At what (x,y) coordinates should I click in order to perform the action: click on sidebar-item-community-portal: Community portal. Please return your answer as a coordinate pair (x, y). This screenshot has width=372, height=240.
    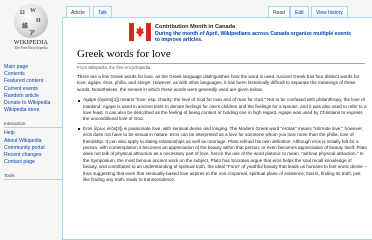
    Looking at the image, I should click on (33, 148).